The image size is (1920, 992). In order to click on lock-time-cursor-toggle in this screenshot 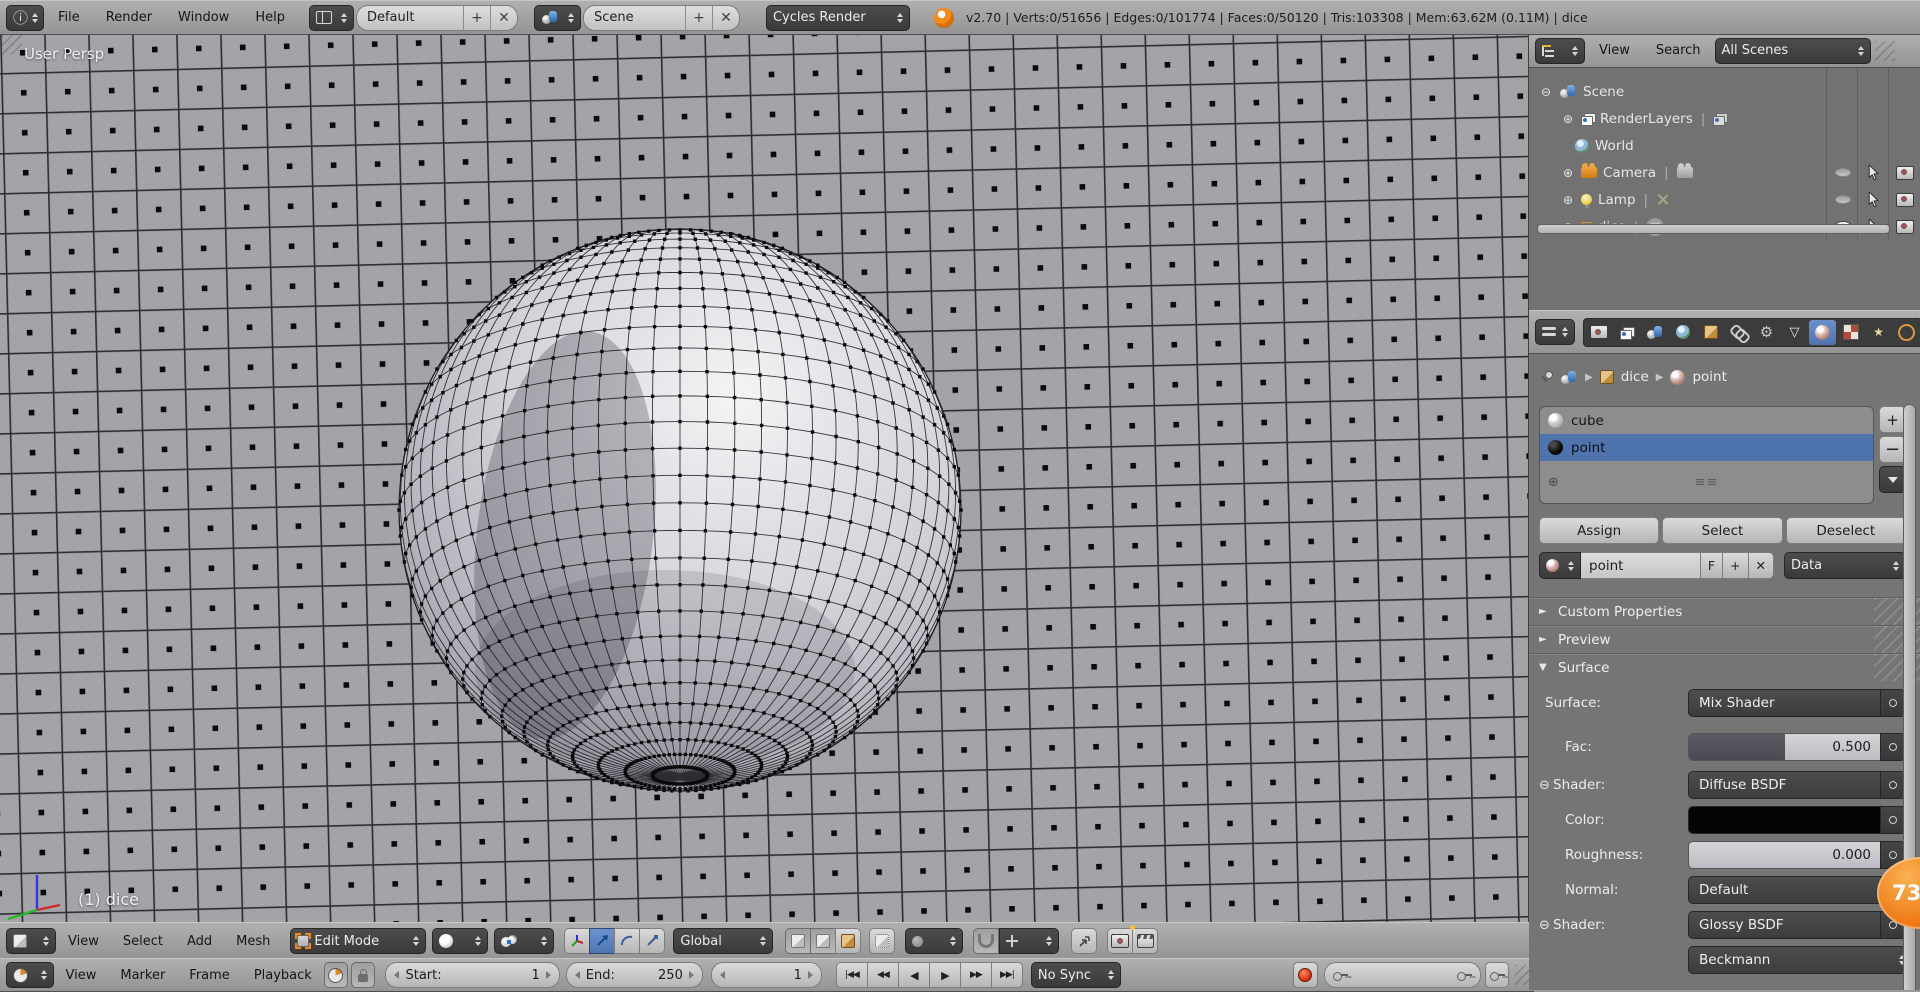, I will do `click(363, 975)`.